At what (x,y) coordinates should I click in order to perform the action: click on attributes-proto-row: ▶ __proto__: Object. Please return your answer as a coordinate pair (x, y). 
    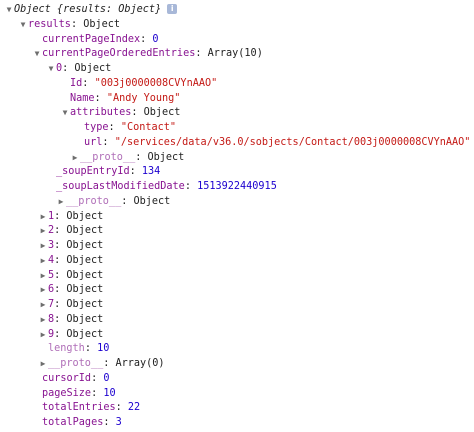
    Looking at the image, I should click on (122, 158).